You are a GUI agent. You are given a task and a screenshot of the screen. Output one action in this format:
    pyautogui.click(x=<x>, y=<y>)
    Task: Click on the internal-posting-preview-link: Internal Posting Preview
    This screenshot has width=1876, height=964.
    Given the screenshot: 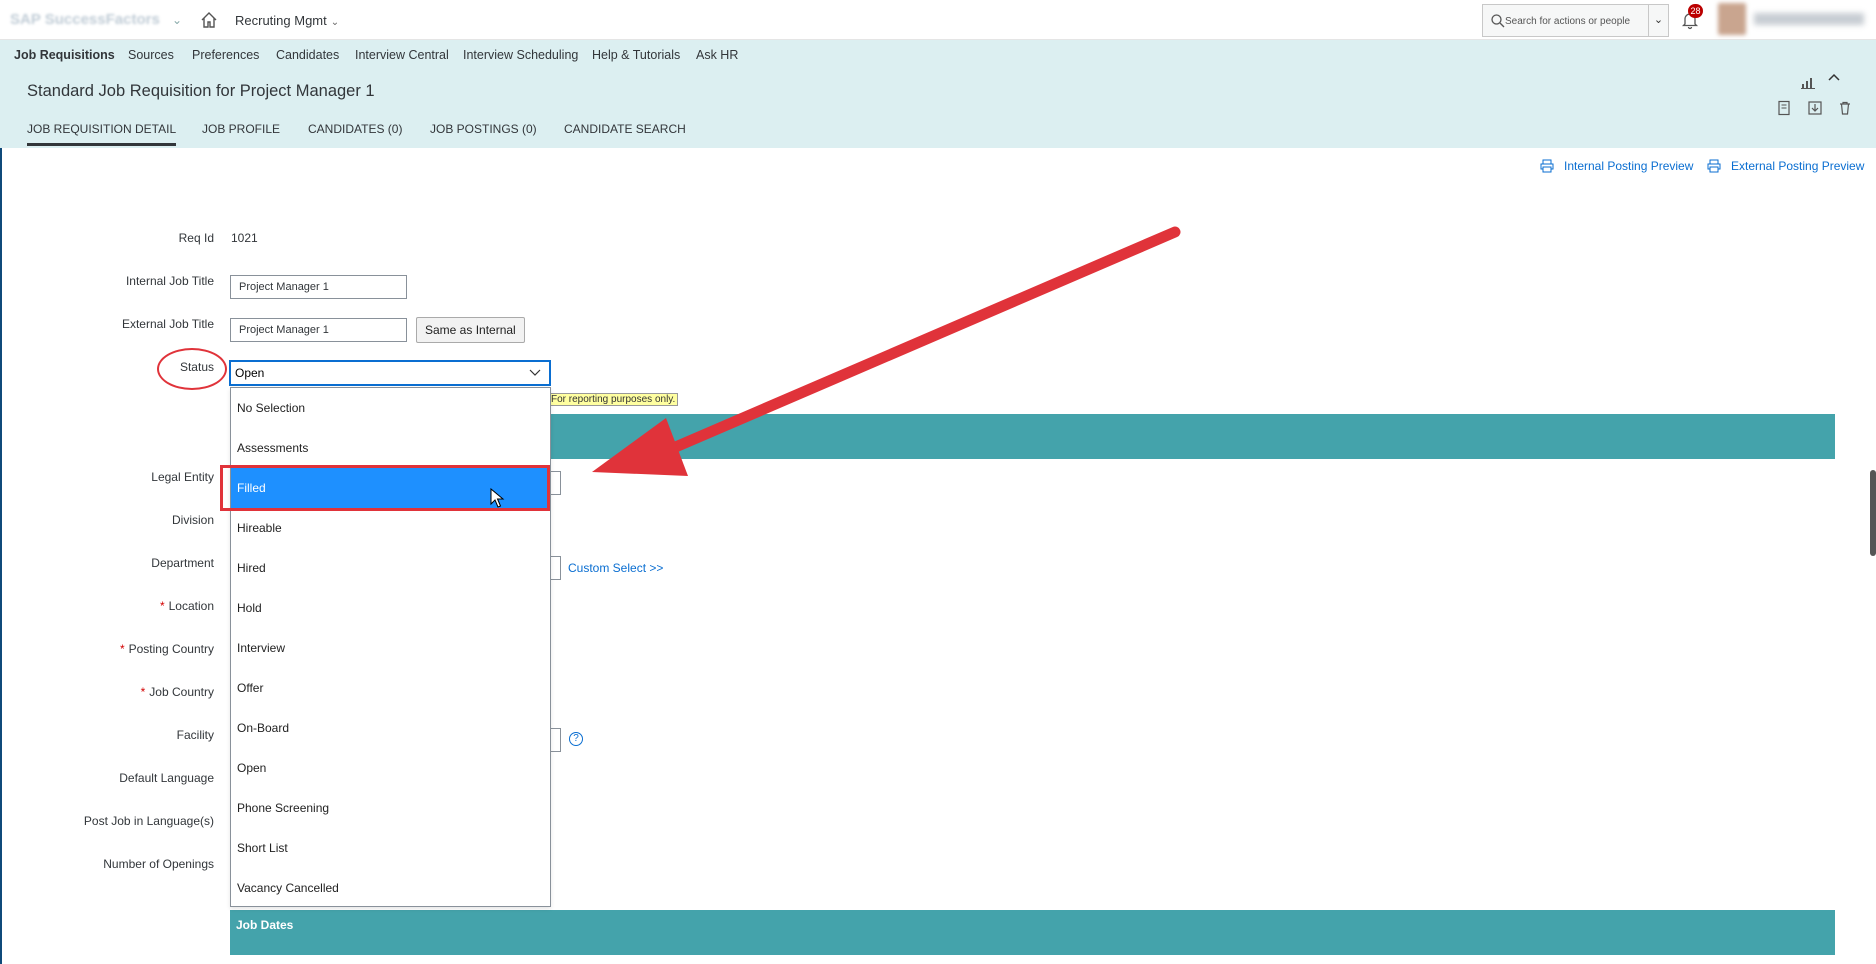 What is the action you would take?
    pyautogui.click(x=1616, y=166)
    